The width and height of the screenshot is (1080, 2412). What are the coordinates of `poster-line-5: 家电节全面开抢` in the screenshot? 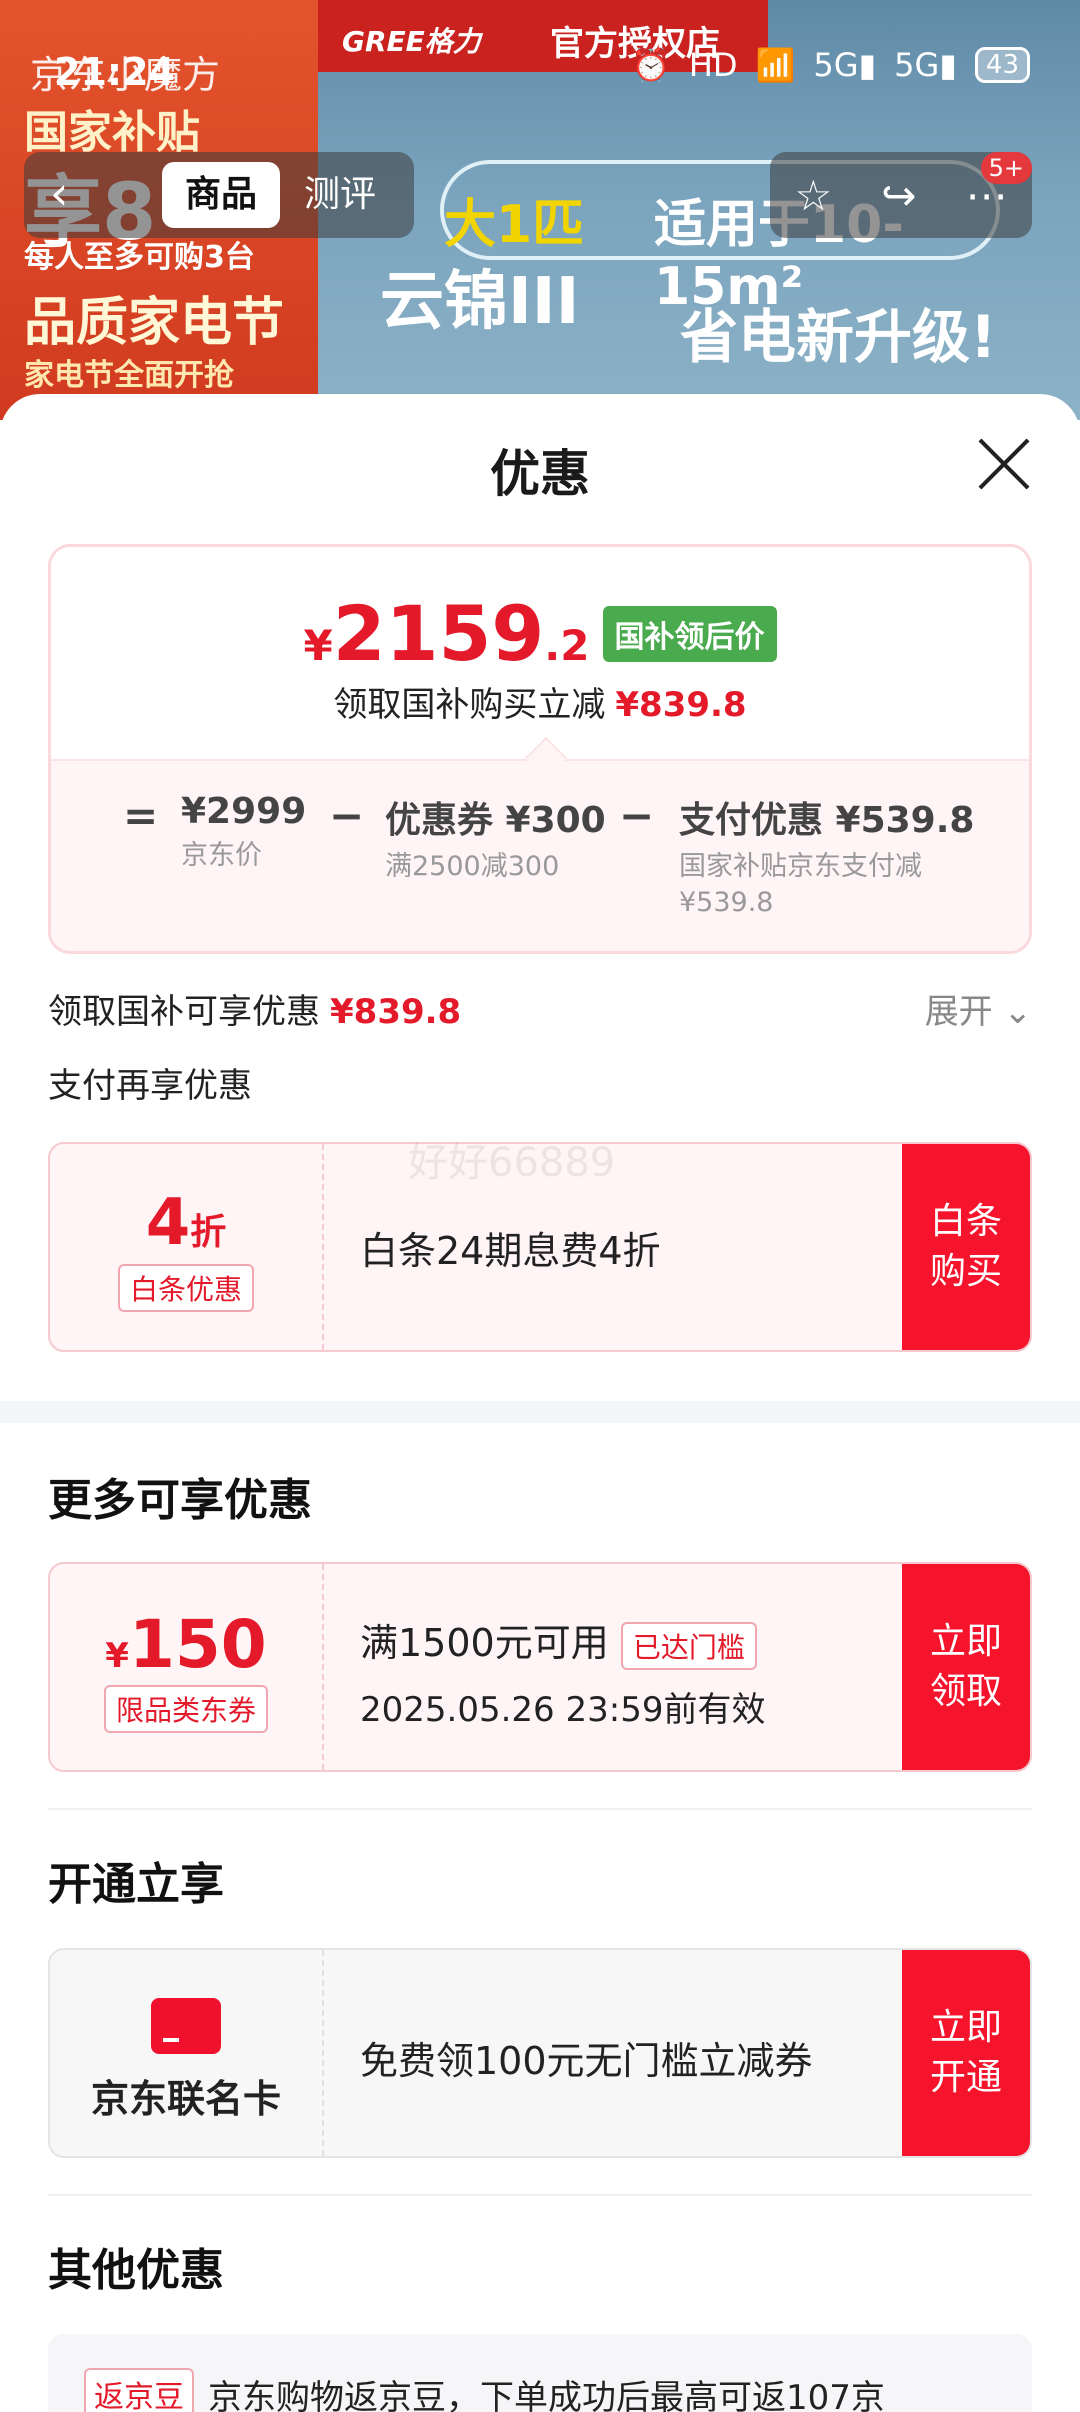 It's located at (129, 375).